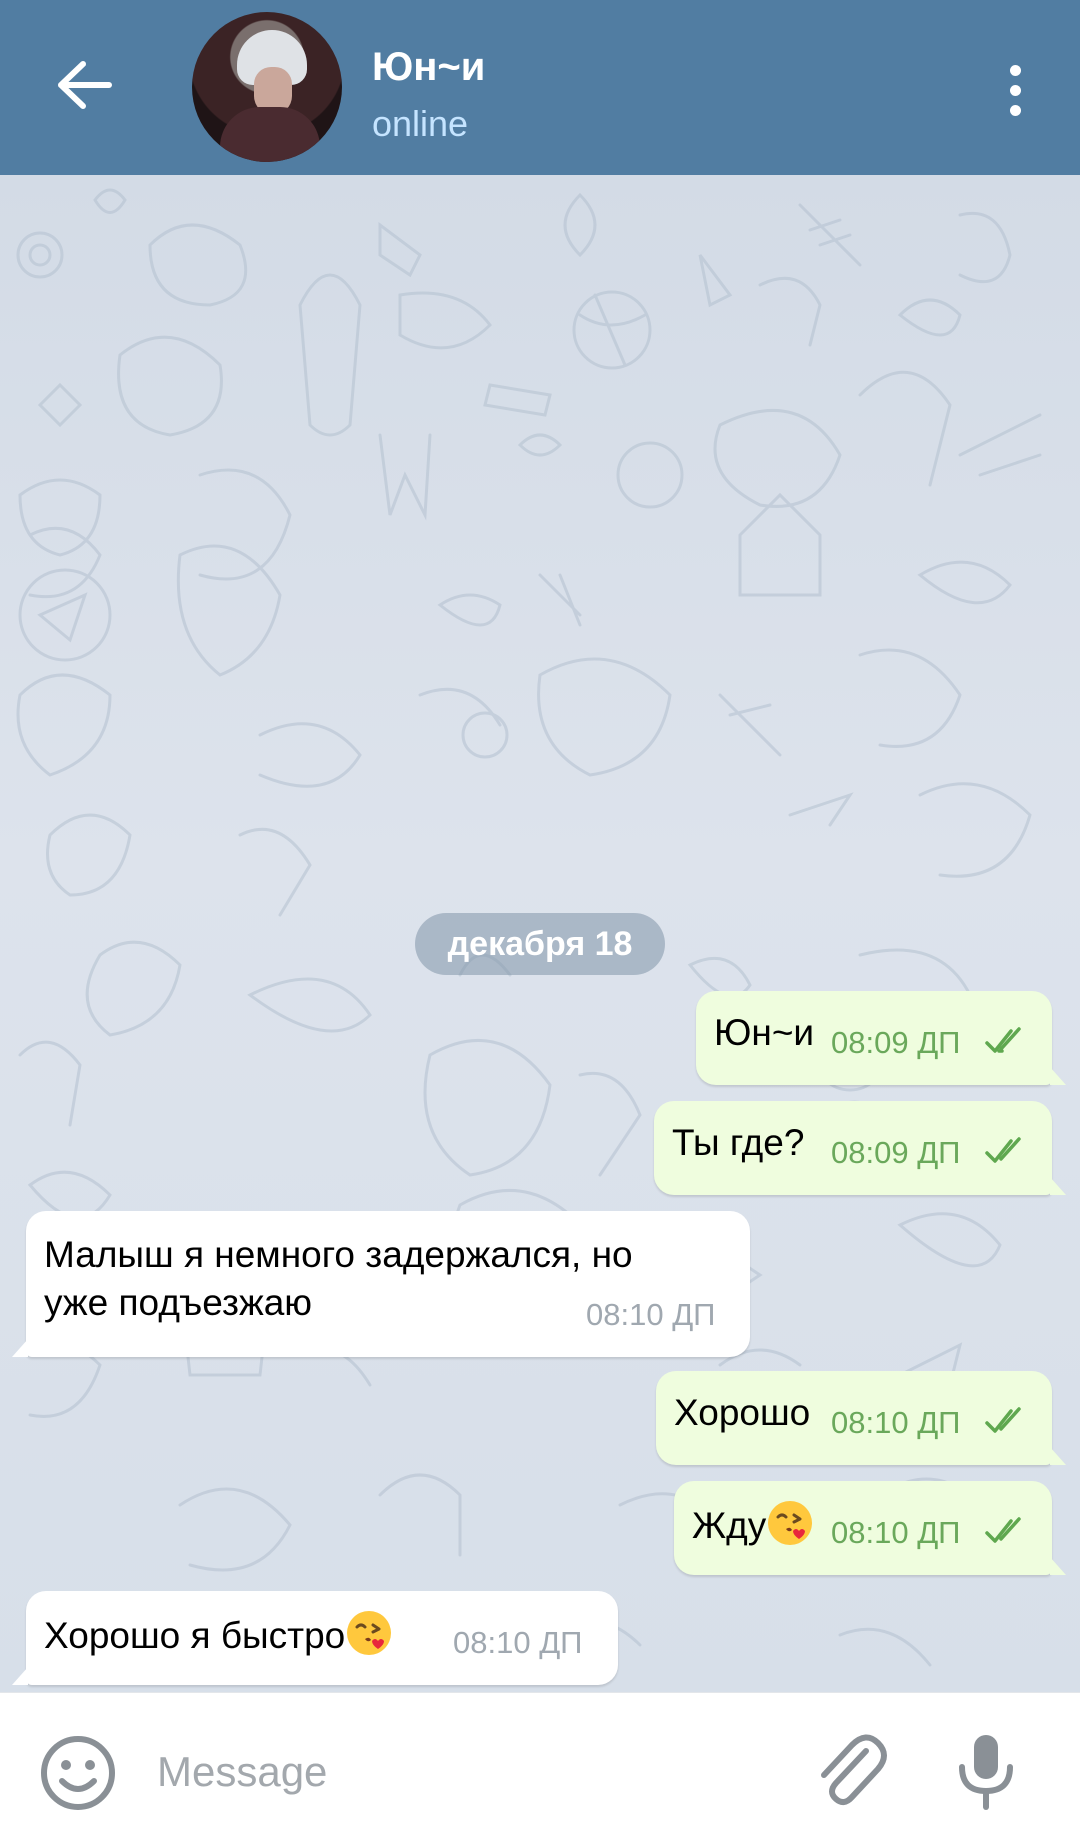  What do you see at coordinates (1015, 90) in the screenshot?
I see `more-options-button` at bounding box center [1015, 90].